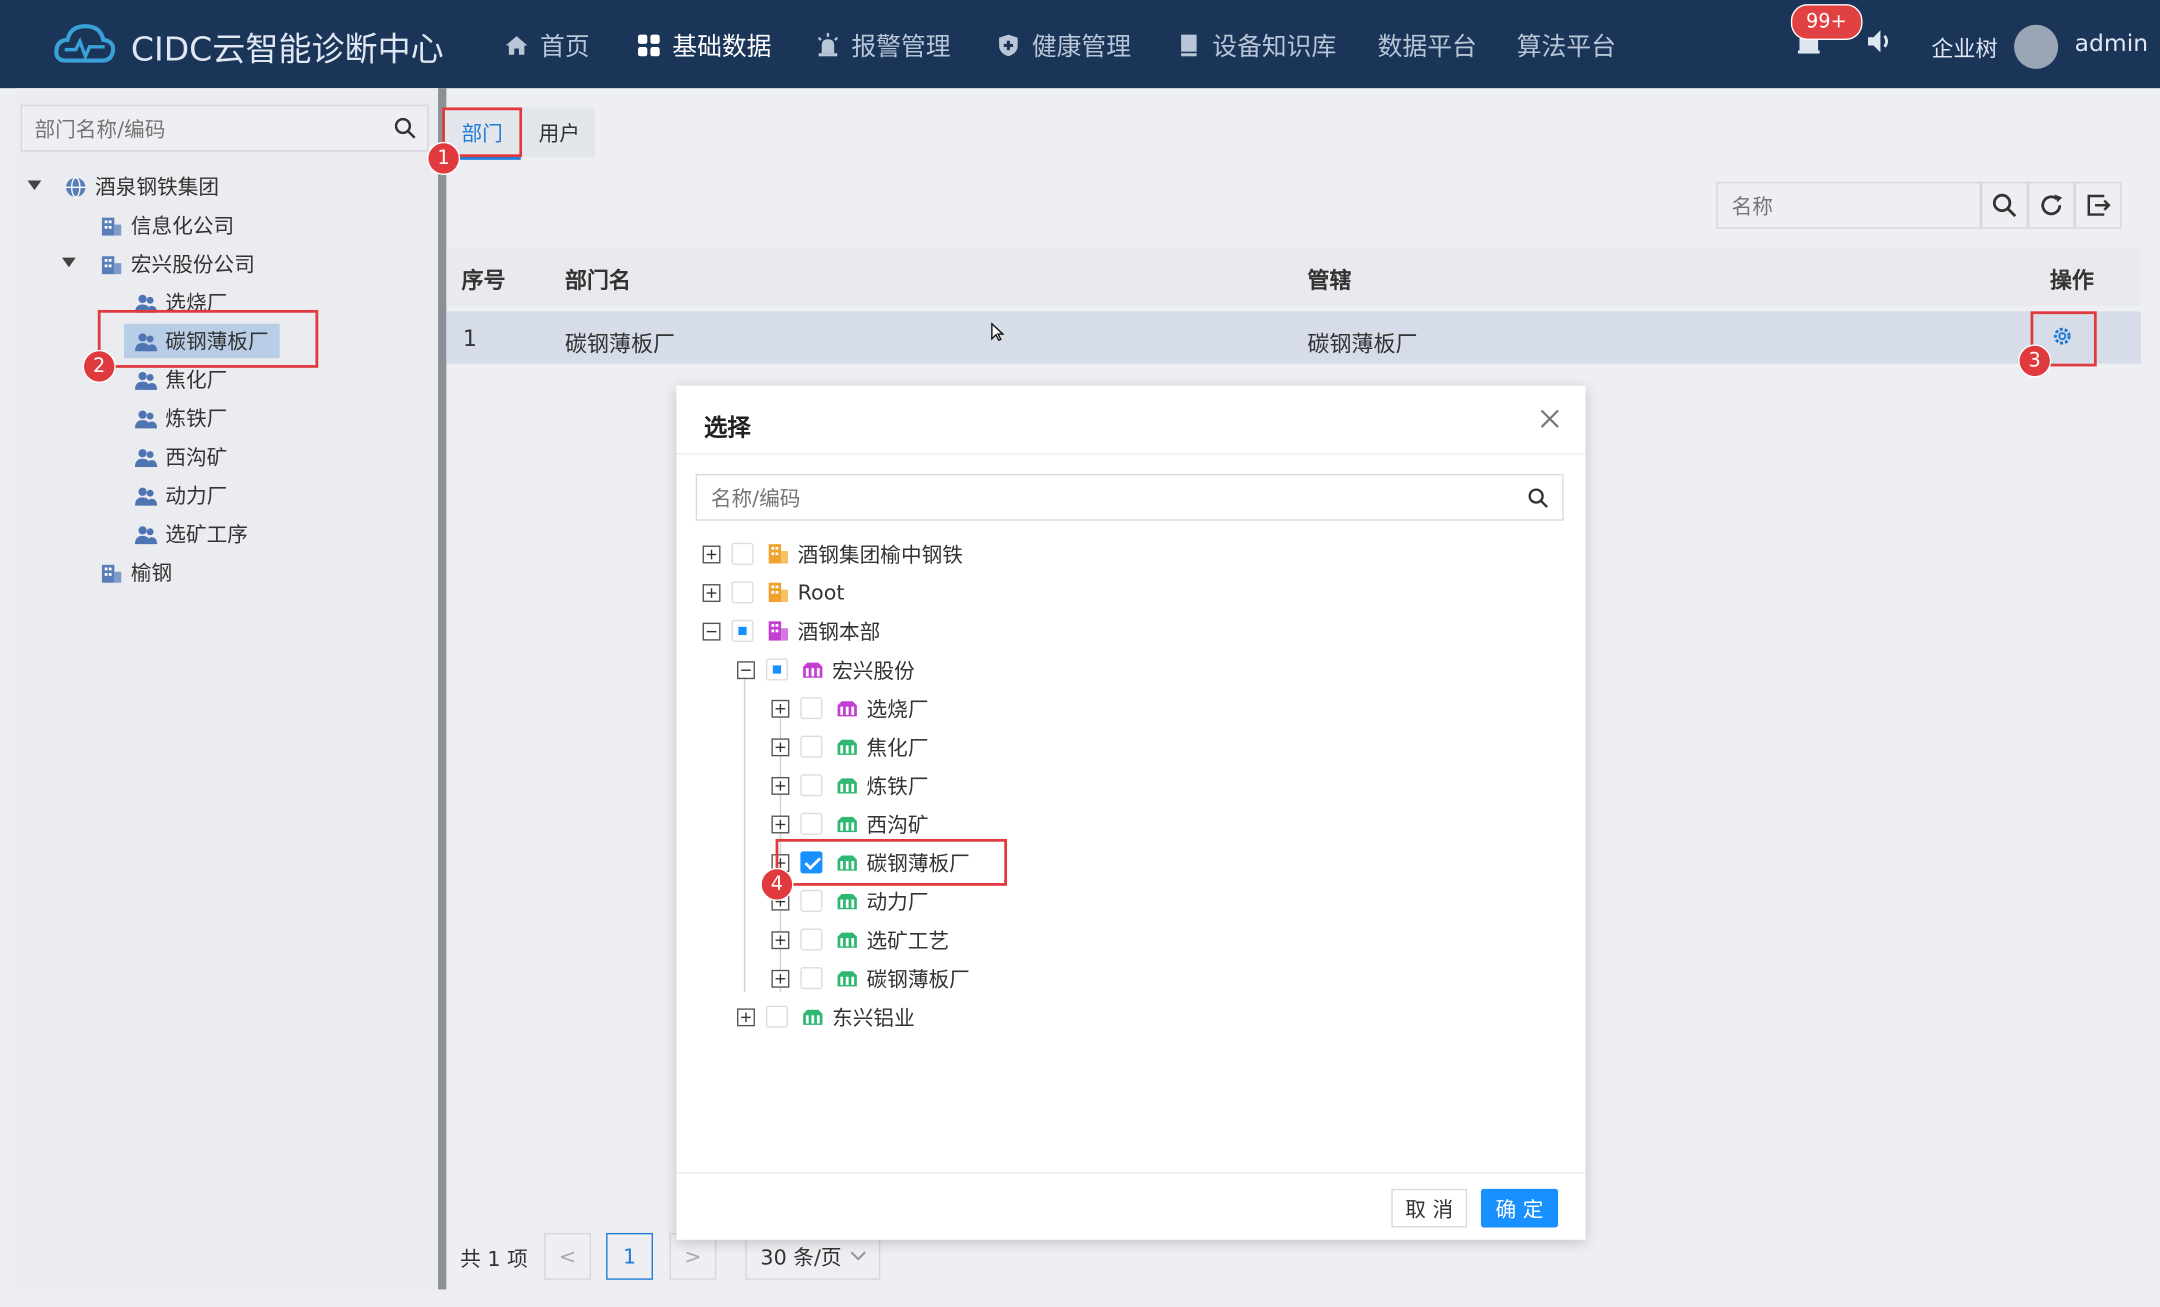 The height and width of the screenshot is (1307, 2160). Describe the element at coordinates (559, 132) in the screenshot. I see `tab-user: 用户` at that location.